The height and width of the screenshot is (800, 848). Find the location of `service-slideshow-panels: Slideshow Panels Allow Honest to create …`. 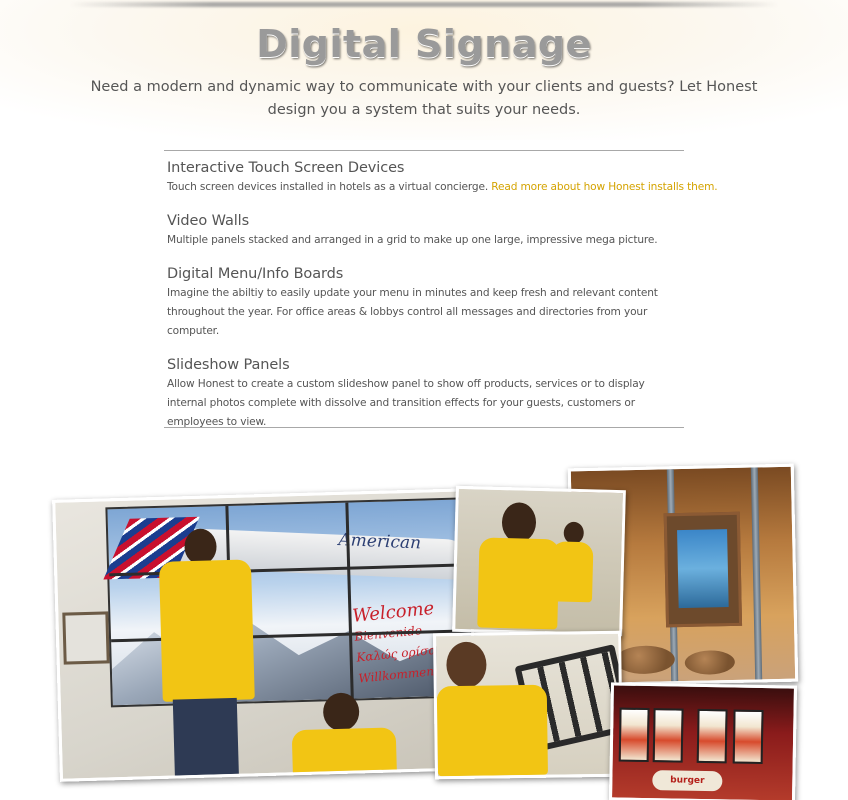

service-slideshow-panels: Slideshow Panels Allow Honest to create … is located at coordinates (447, 393).